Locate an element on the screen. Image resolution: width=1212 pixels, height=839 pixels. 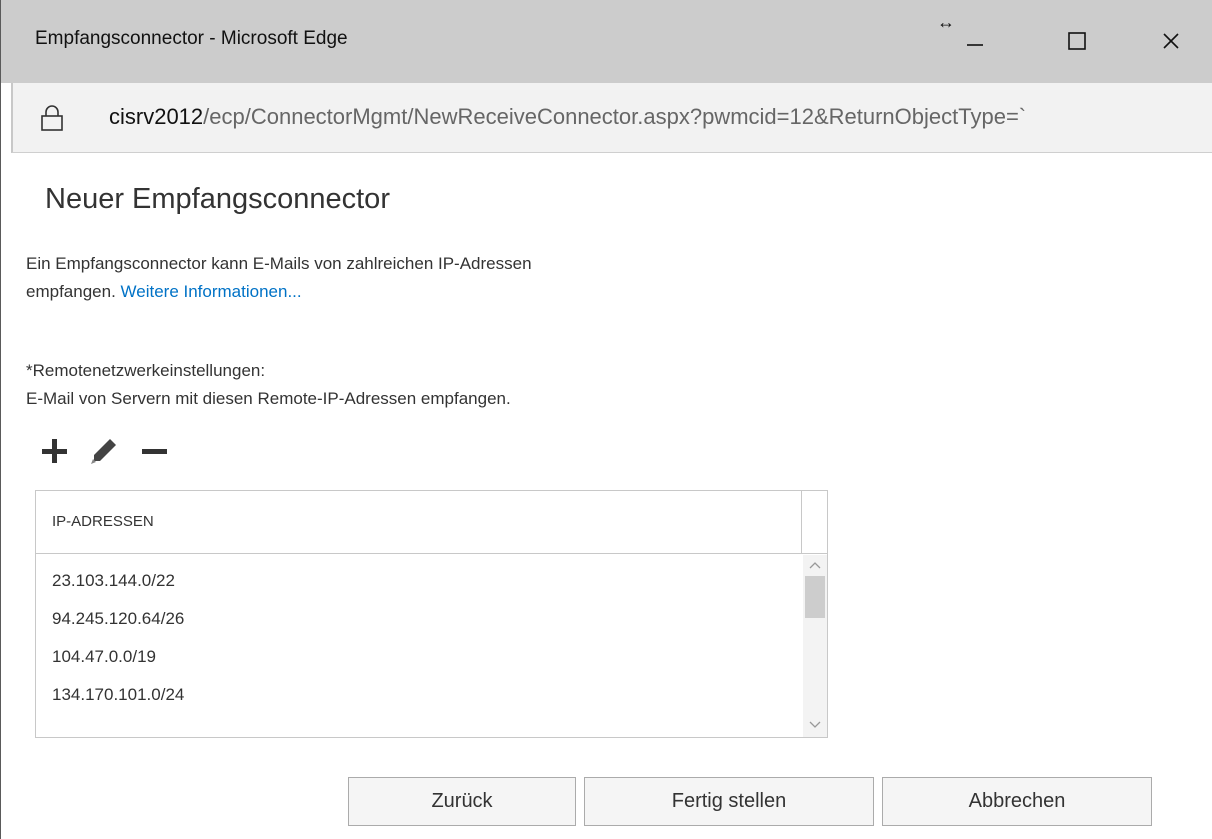
plus-icon is located at coordinates (54, 451).